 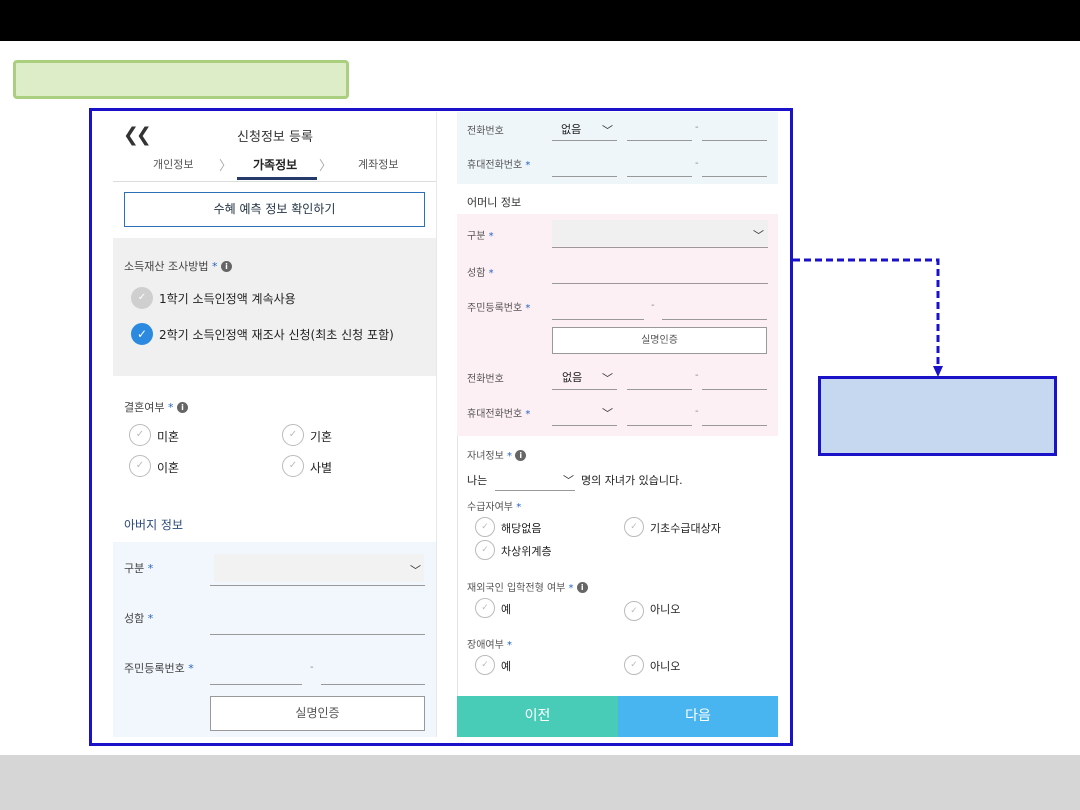 What do you see at coordinates (634, 527) in the screenshot?
I see `radio-recipient-basic: ✓` at bounding box center [634, 527].